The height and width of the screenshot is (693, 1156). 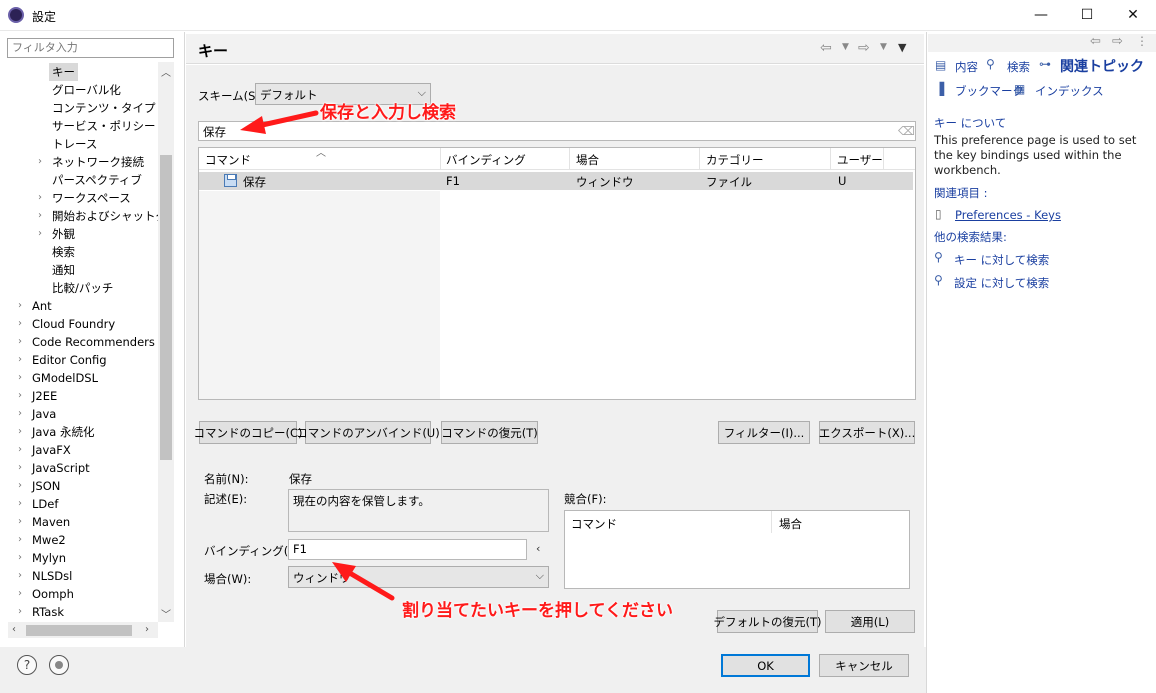 What do you see at coordinates (317, 355) in the screenshot?
I see `annotation-arrows` at bounding box center [317, 355].